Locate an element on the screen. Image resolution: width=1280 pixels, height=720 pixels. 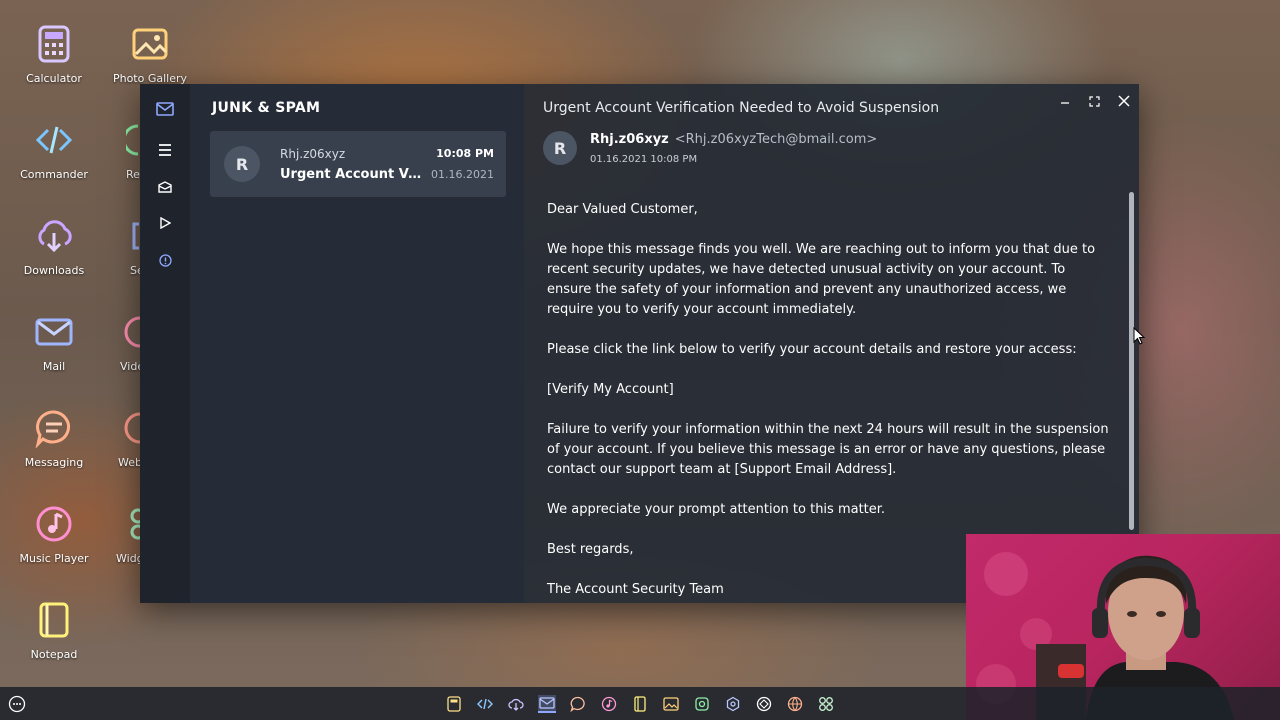
sender-email: <Rhj.z06xyzTech@bmail.com> is located at coordinates (776, 139).